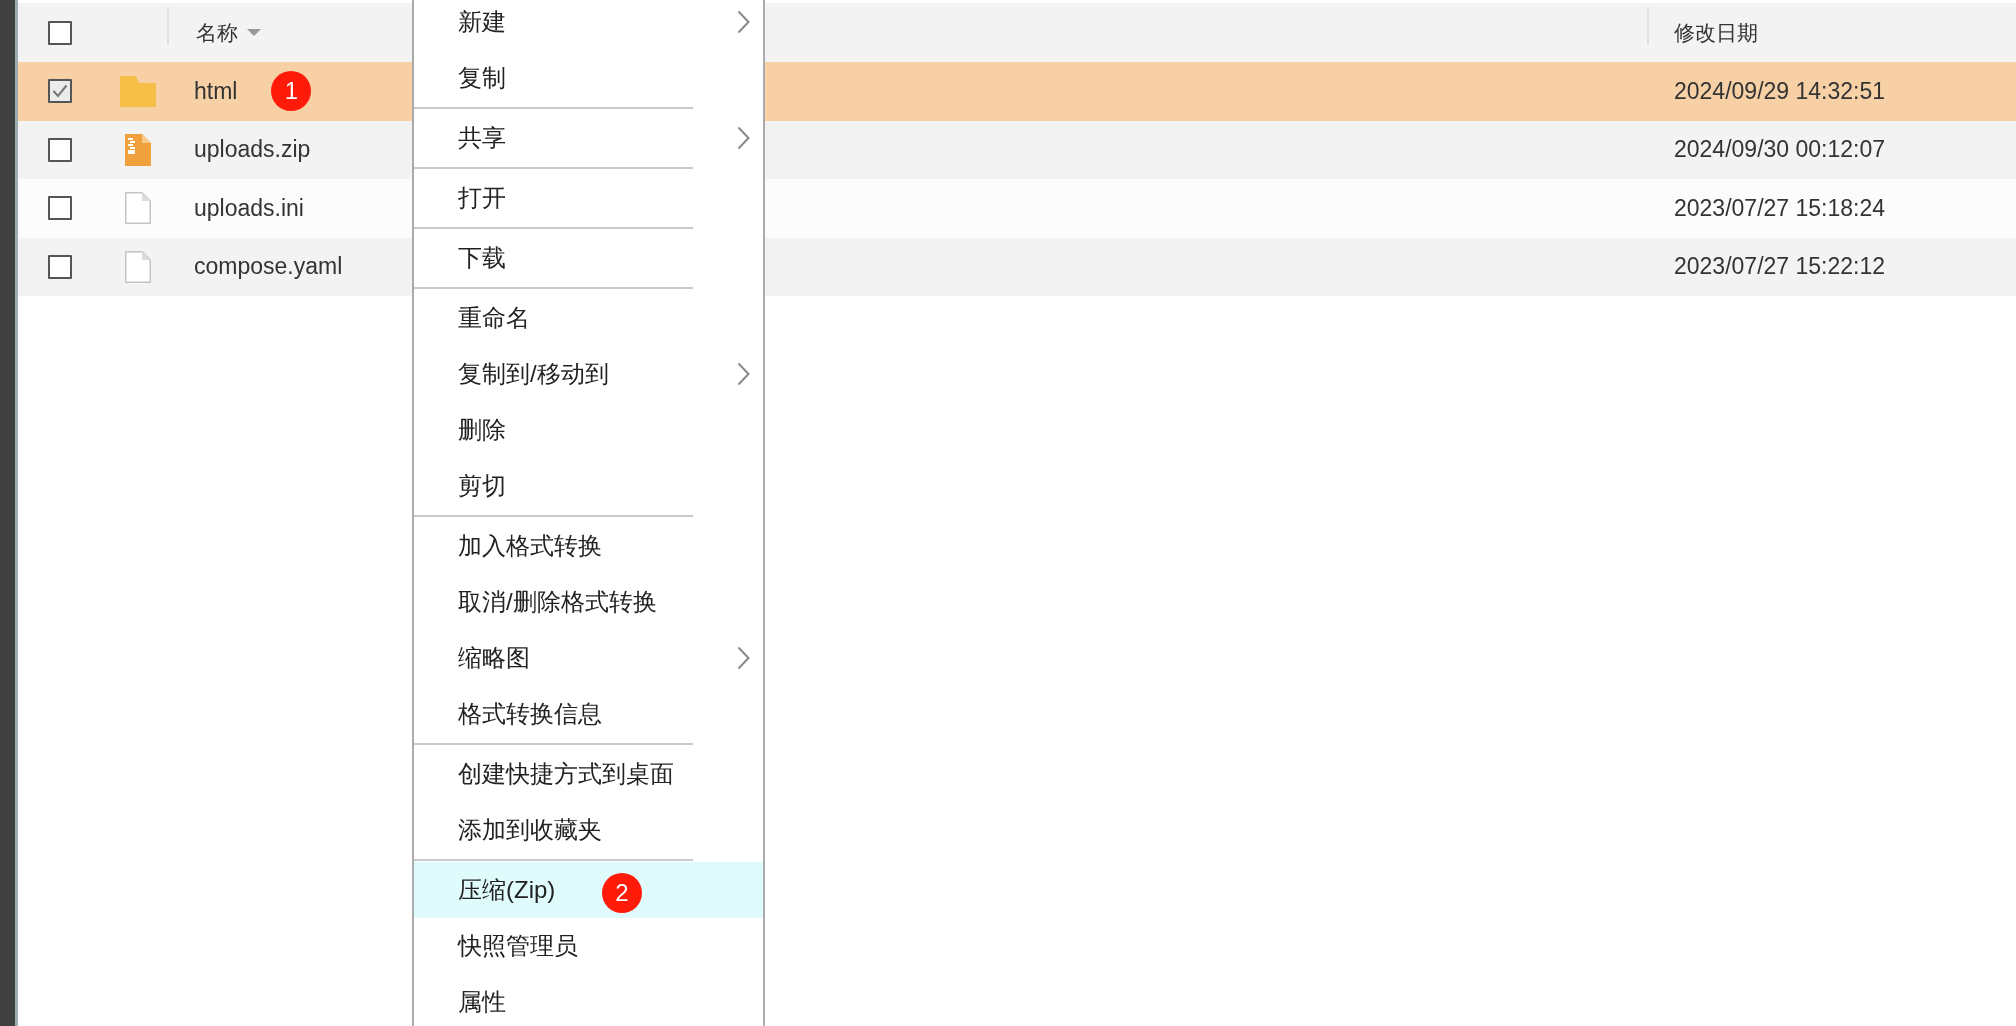 The height and width of the screenshot is (1026, 2016). What do you see at coordinates (588, 602) in the screenshot?
I see `menu-item: 取消/删除格式转换` at bounding box center [588, 602].